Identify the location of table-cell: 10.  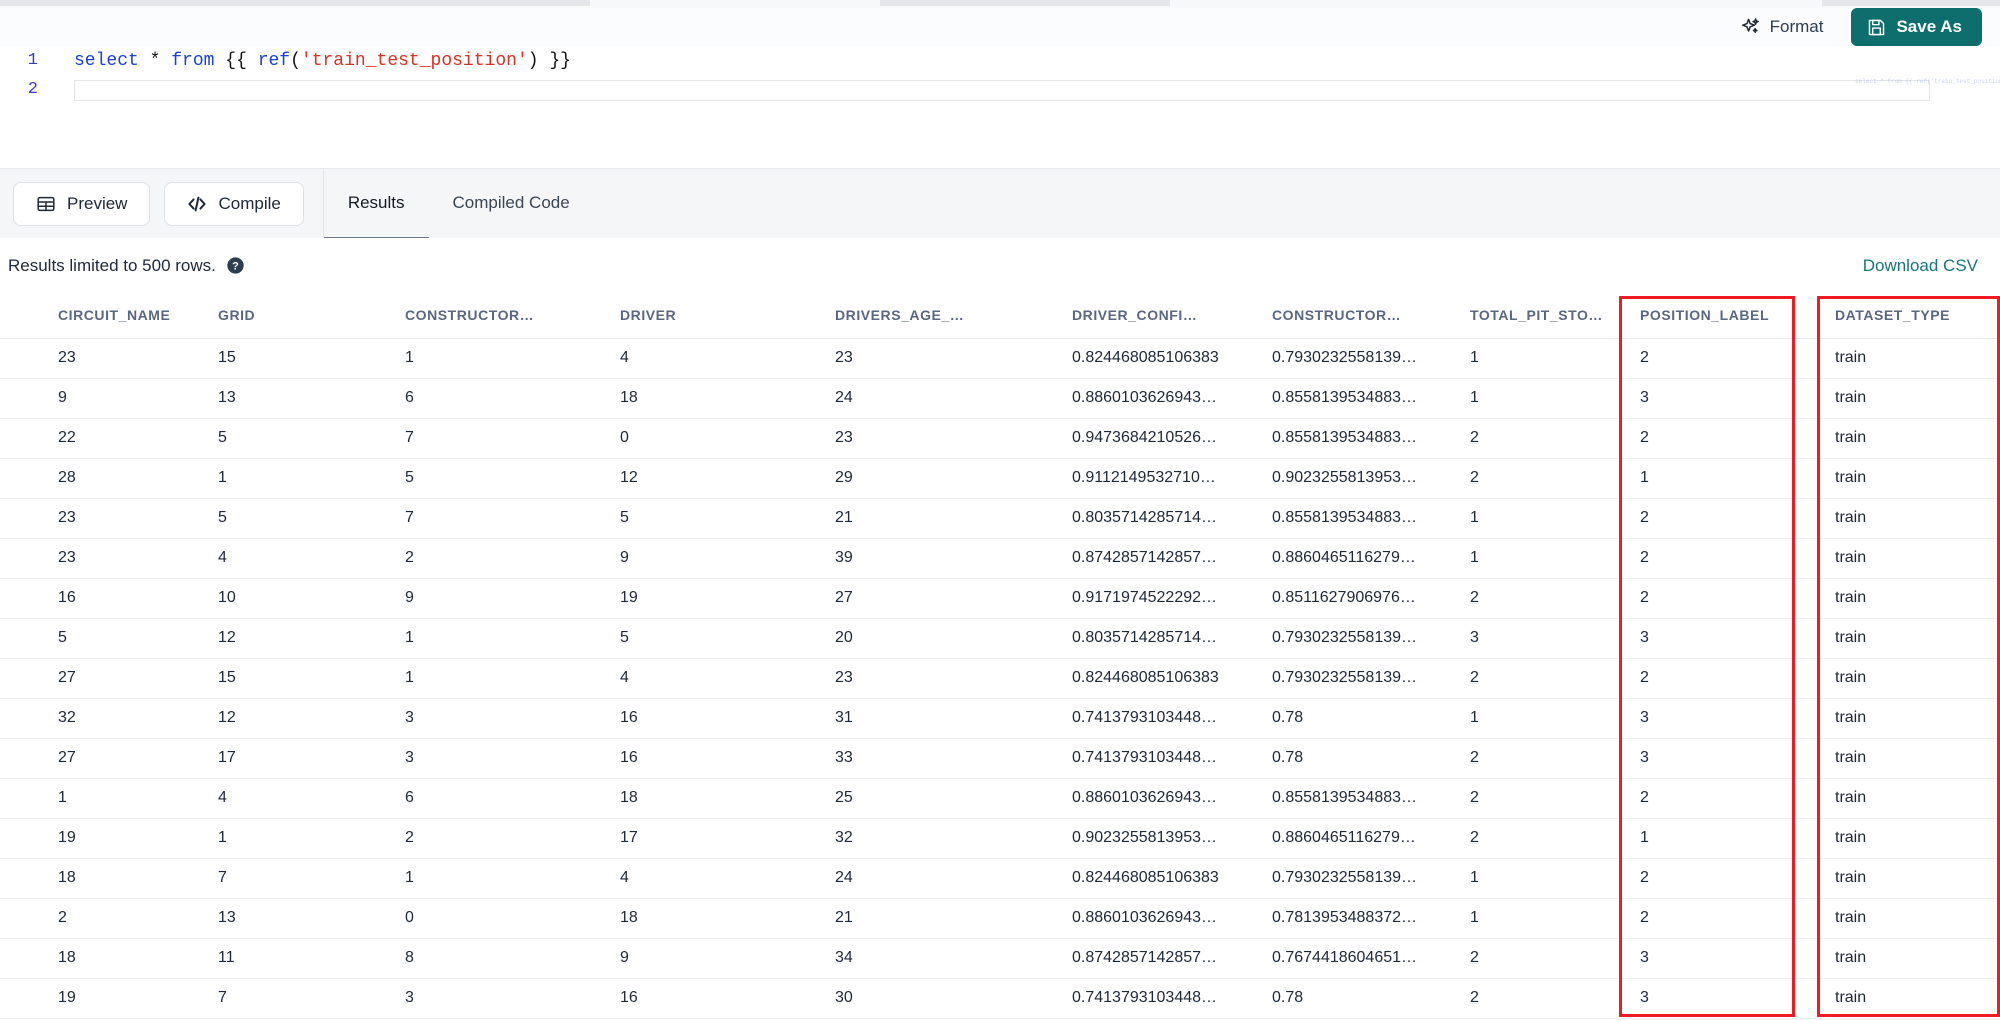
(293, 598).